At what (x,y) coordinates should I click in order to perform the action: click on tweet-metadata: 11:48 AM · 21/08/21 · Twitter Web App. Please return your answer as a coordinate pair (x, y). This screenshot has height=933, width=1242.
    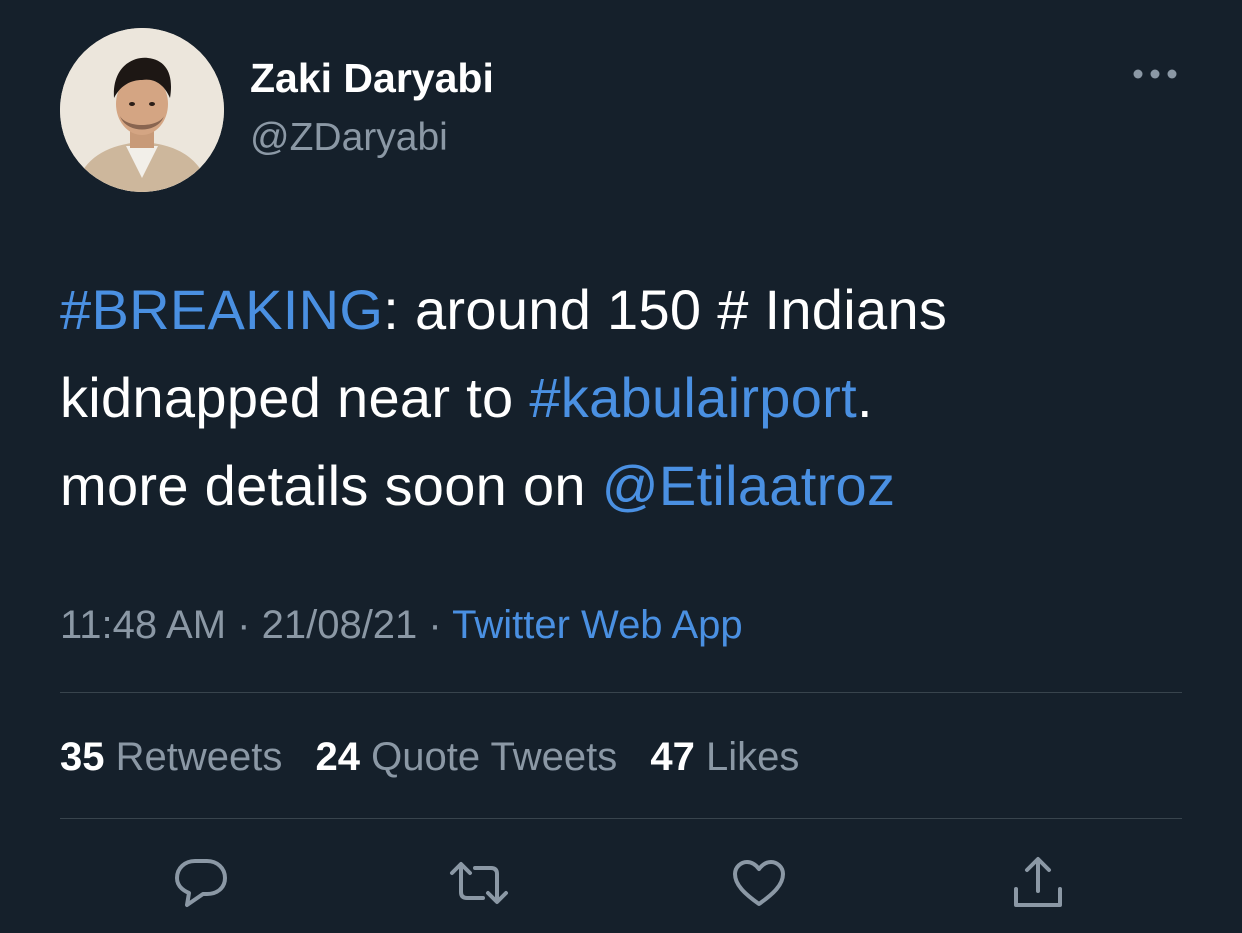
    Looking at the image, I should click on (401, 625).